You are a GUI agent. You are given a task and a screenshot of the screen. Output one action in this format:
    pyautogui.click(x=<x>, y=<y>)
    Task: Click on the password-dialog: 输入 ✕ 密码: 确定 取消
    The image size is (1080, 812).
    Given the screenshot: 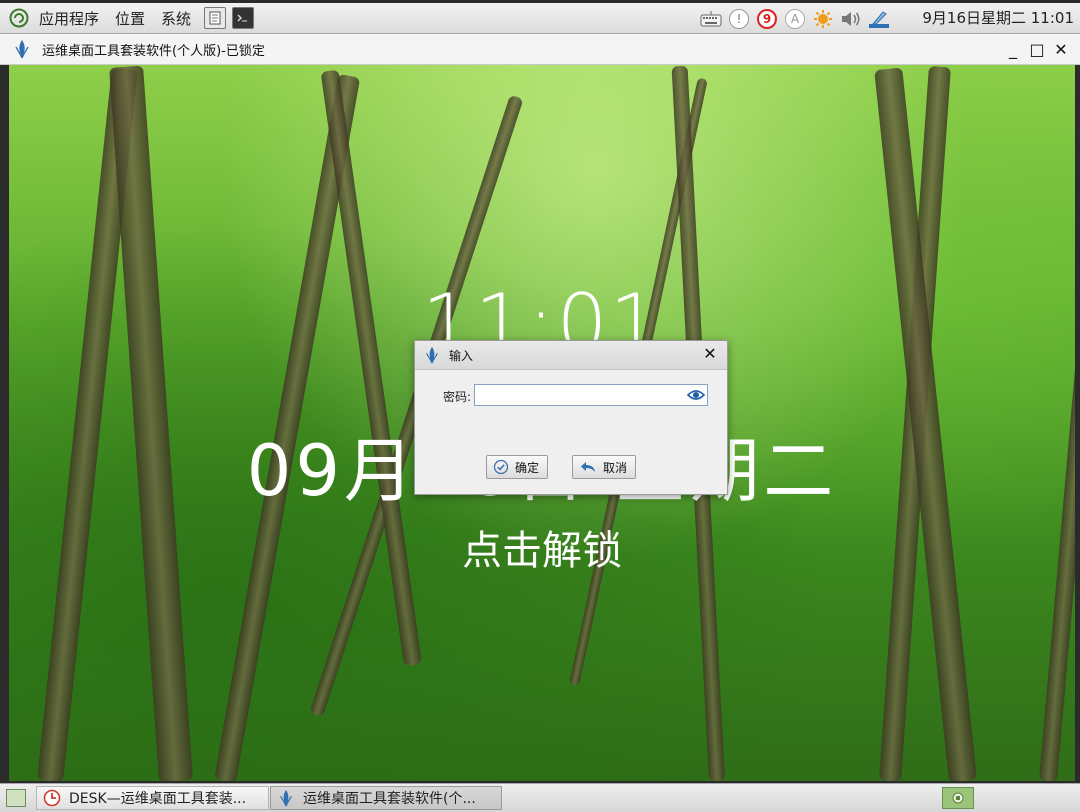 What is the action you would take?
    pyautogui.click(x=571, y=417)
    